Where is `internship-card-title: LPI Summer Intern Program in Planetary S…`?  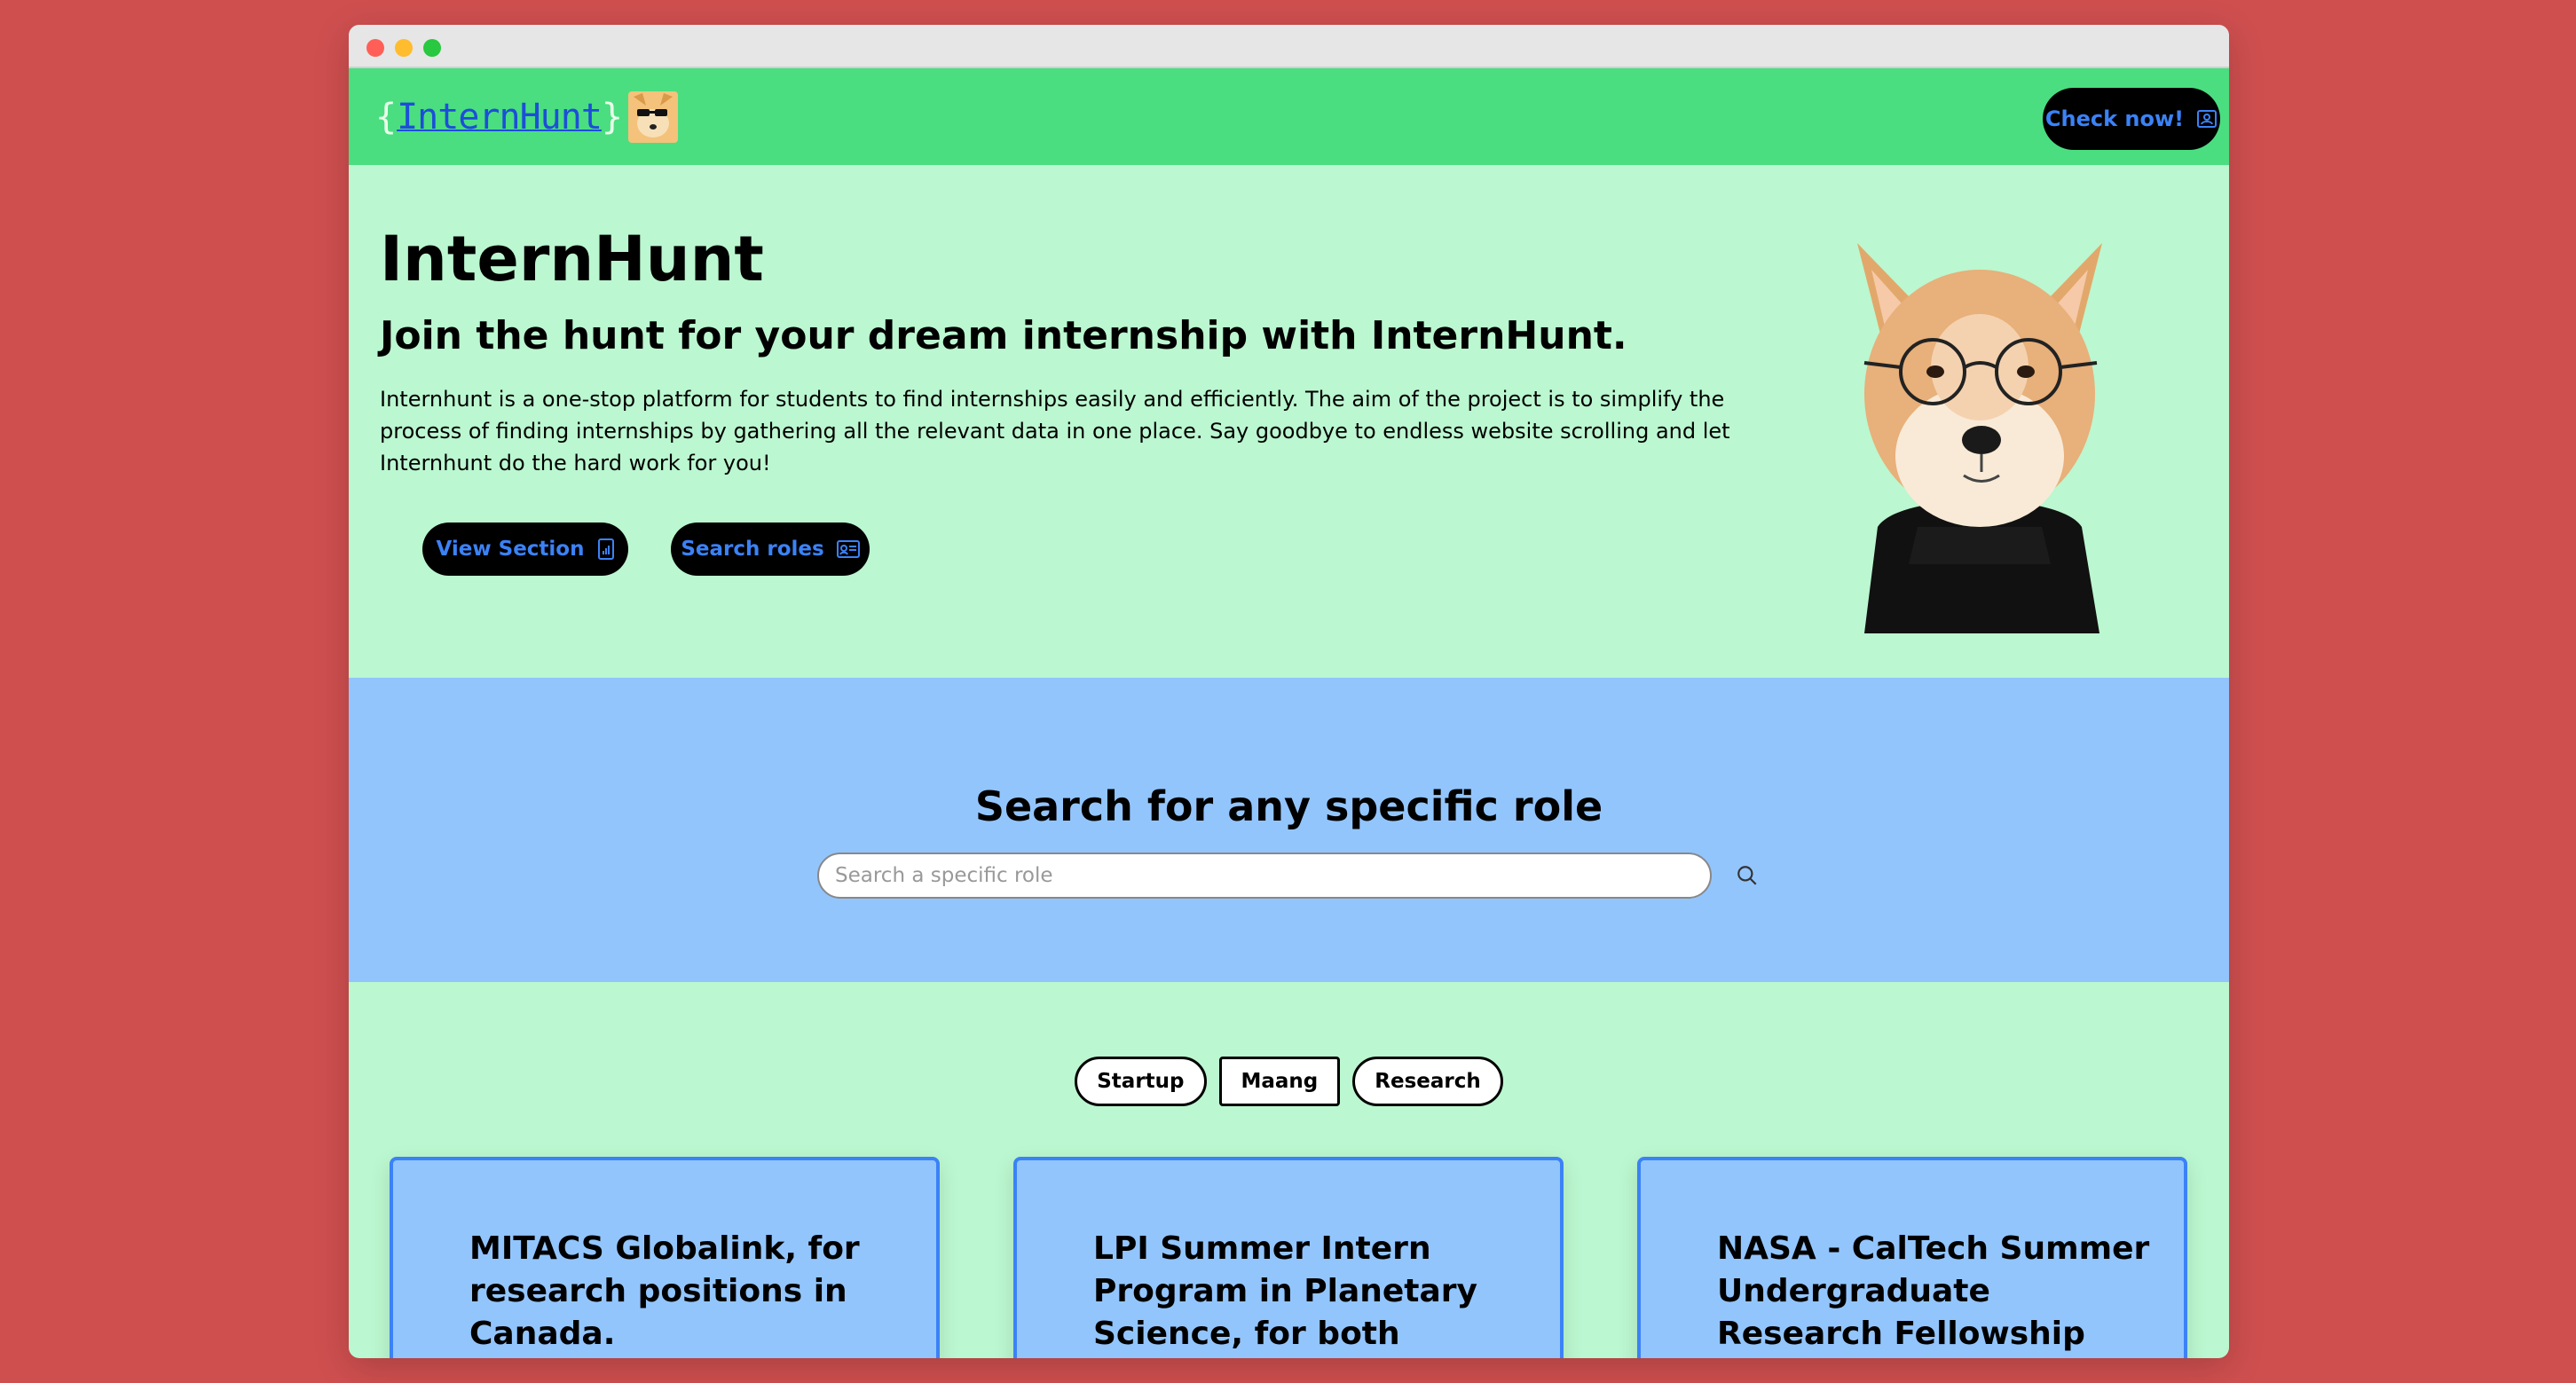
internship-card-title: LPI Summer Intern Program in Planetary S… is located at coordinates (1285, 1291).